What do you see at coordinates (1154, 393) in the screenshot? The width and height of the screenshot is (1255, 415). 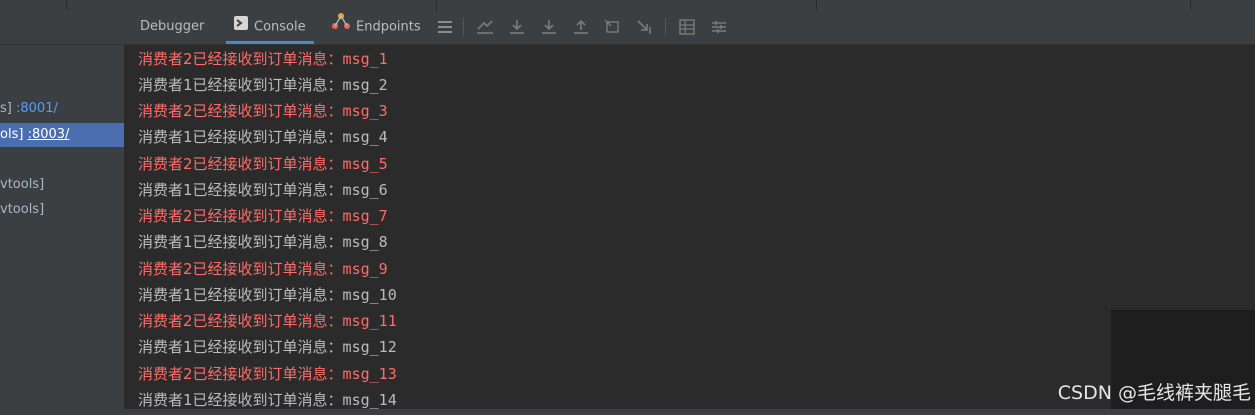 I see `watermark: CSDN @毛线裤夹腿毛` at bounding box center [1154, 393].